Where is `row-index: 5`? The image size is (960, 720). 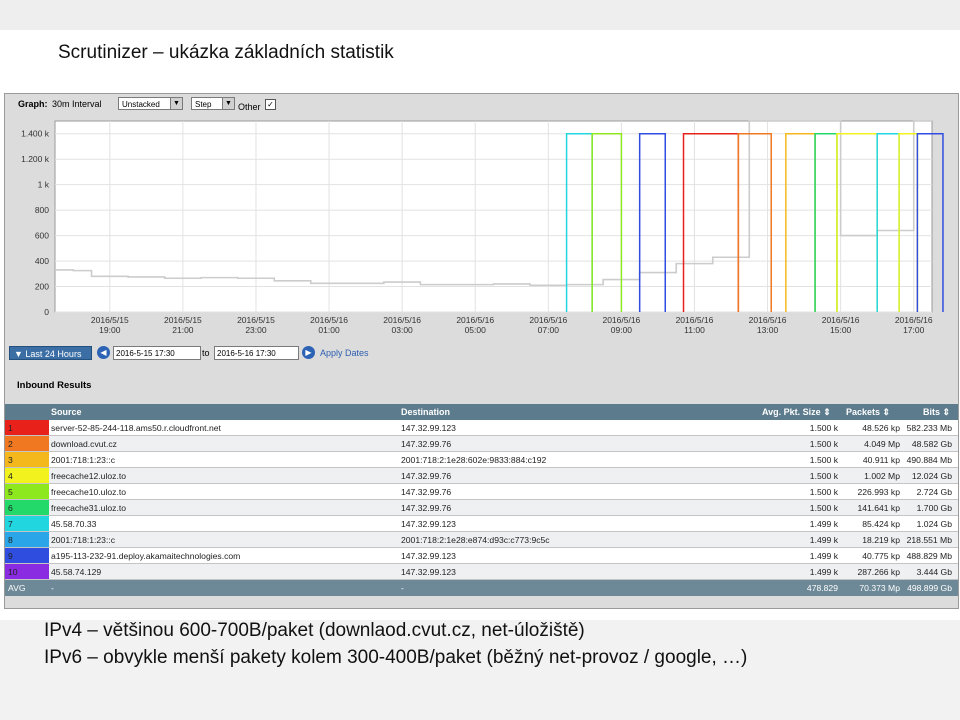 row-index: 5 is located at coordinates (10, 492).